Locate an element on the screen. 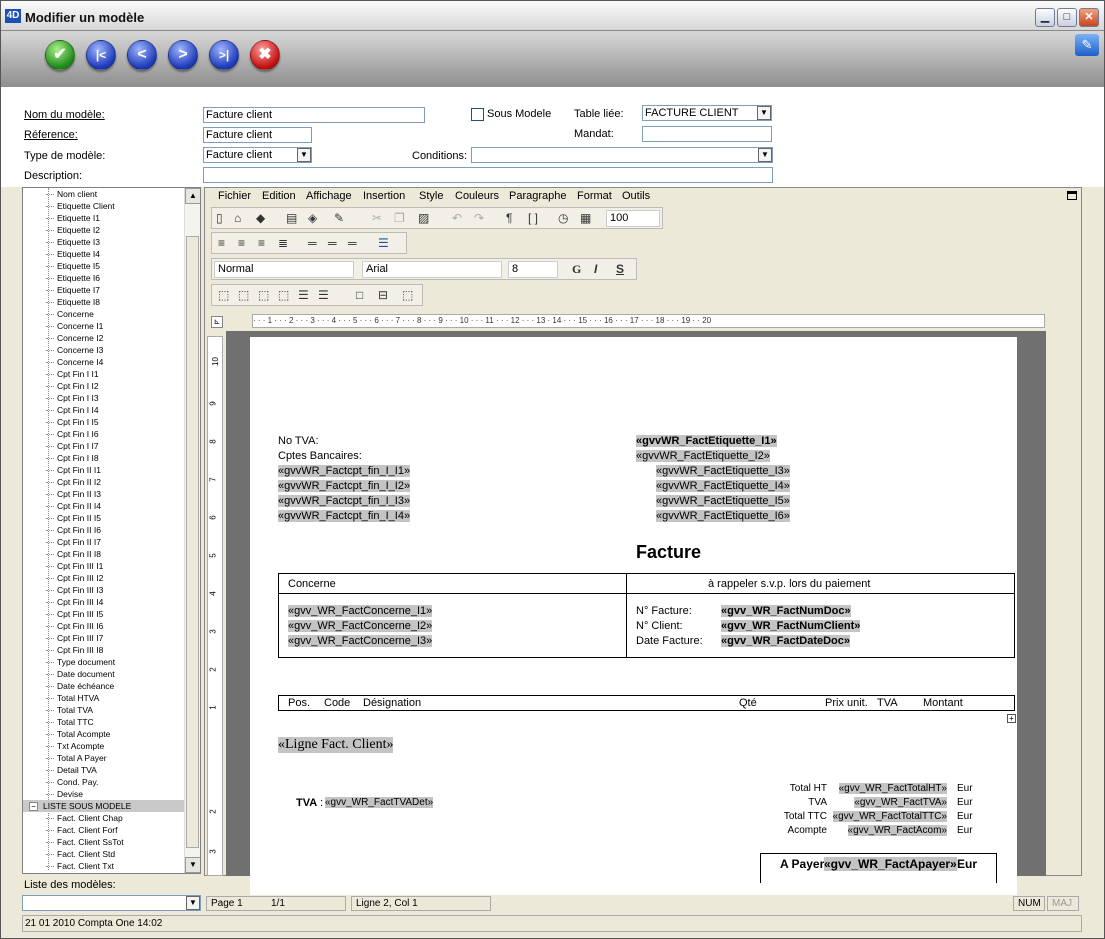 This screenshot has width=1105, height=939. brackets-icon: [ ] is located at coordinates (533, 218).